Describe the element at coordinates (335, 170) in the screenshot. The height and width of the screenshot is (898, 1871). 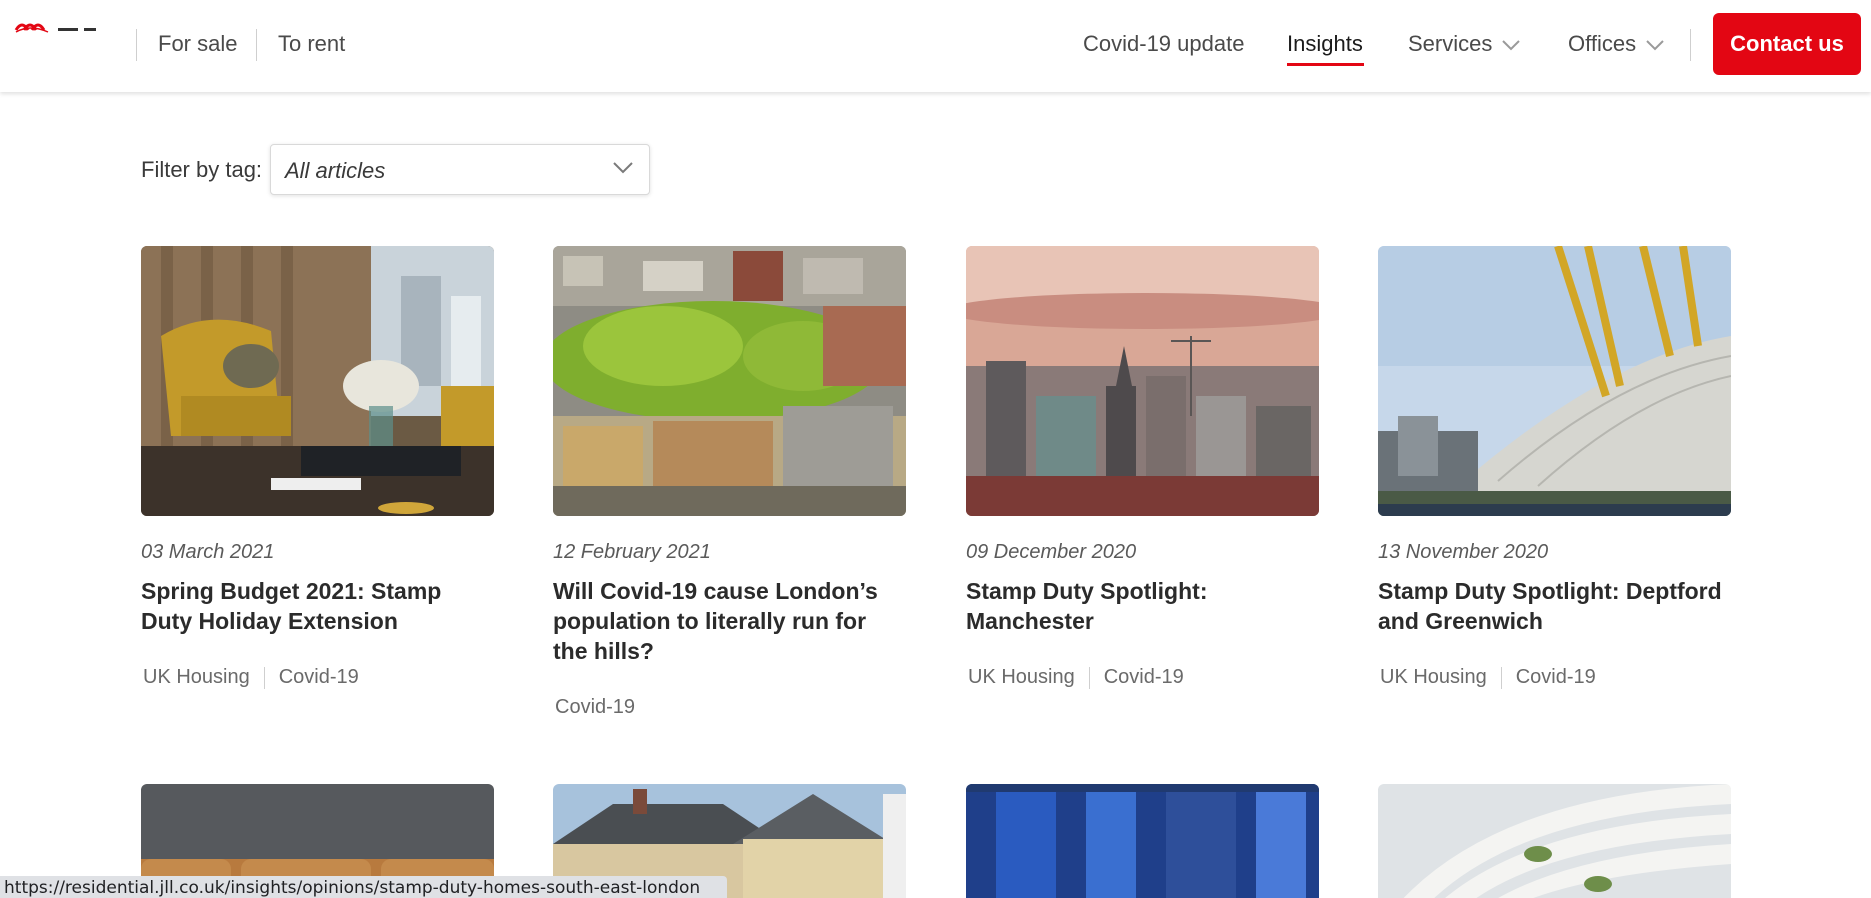
I see `filter-selected-value: All articles` at that location.